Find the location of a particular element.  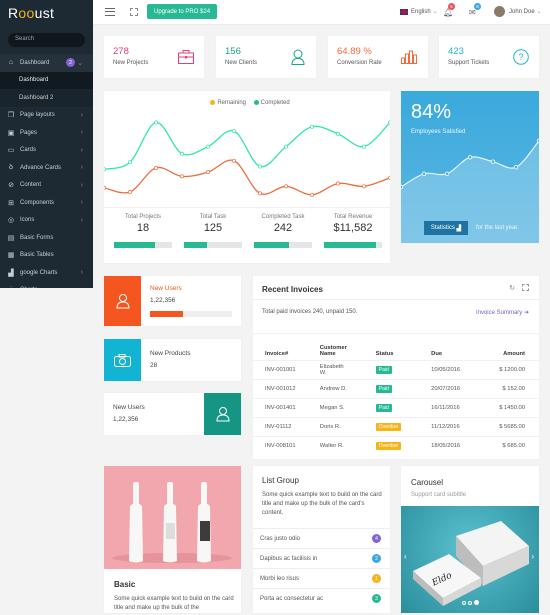

sidebar-item-icons: ◎ Icons › is located at coordinates (46, 221).